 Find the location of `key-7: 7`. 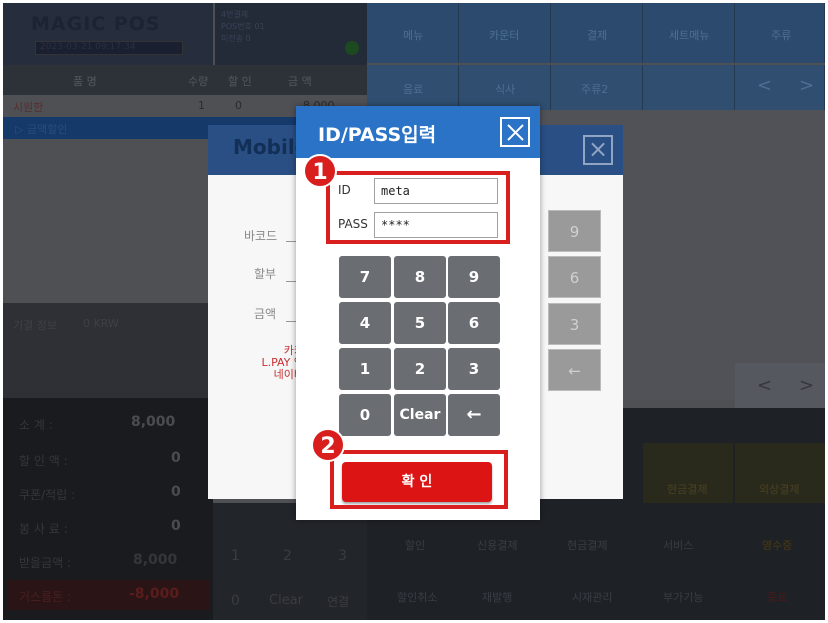

key-7: 7 is located at coordinates (365, 277).